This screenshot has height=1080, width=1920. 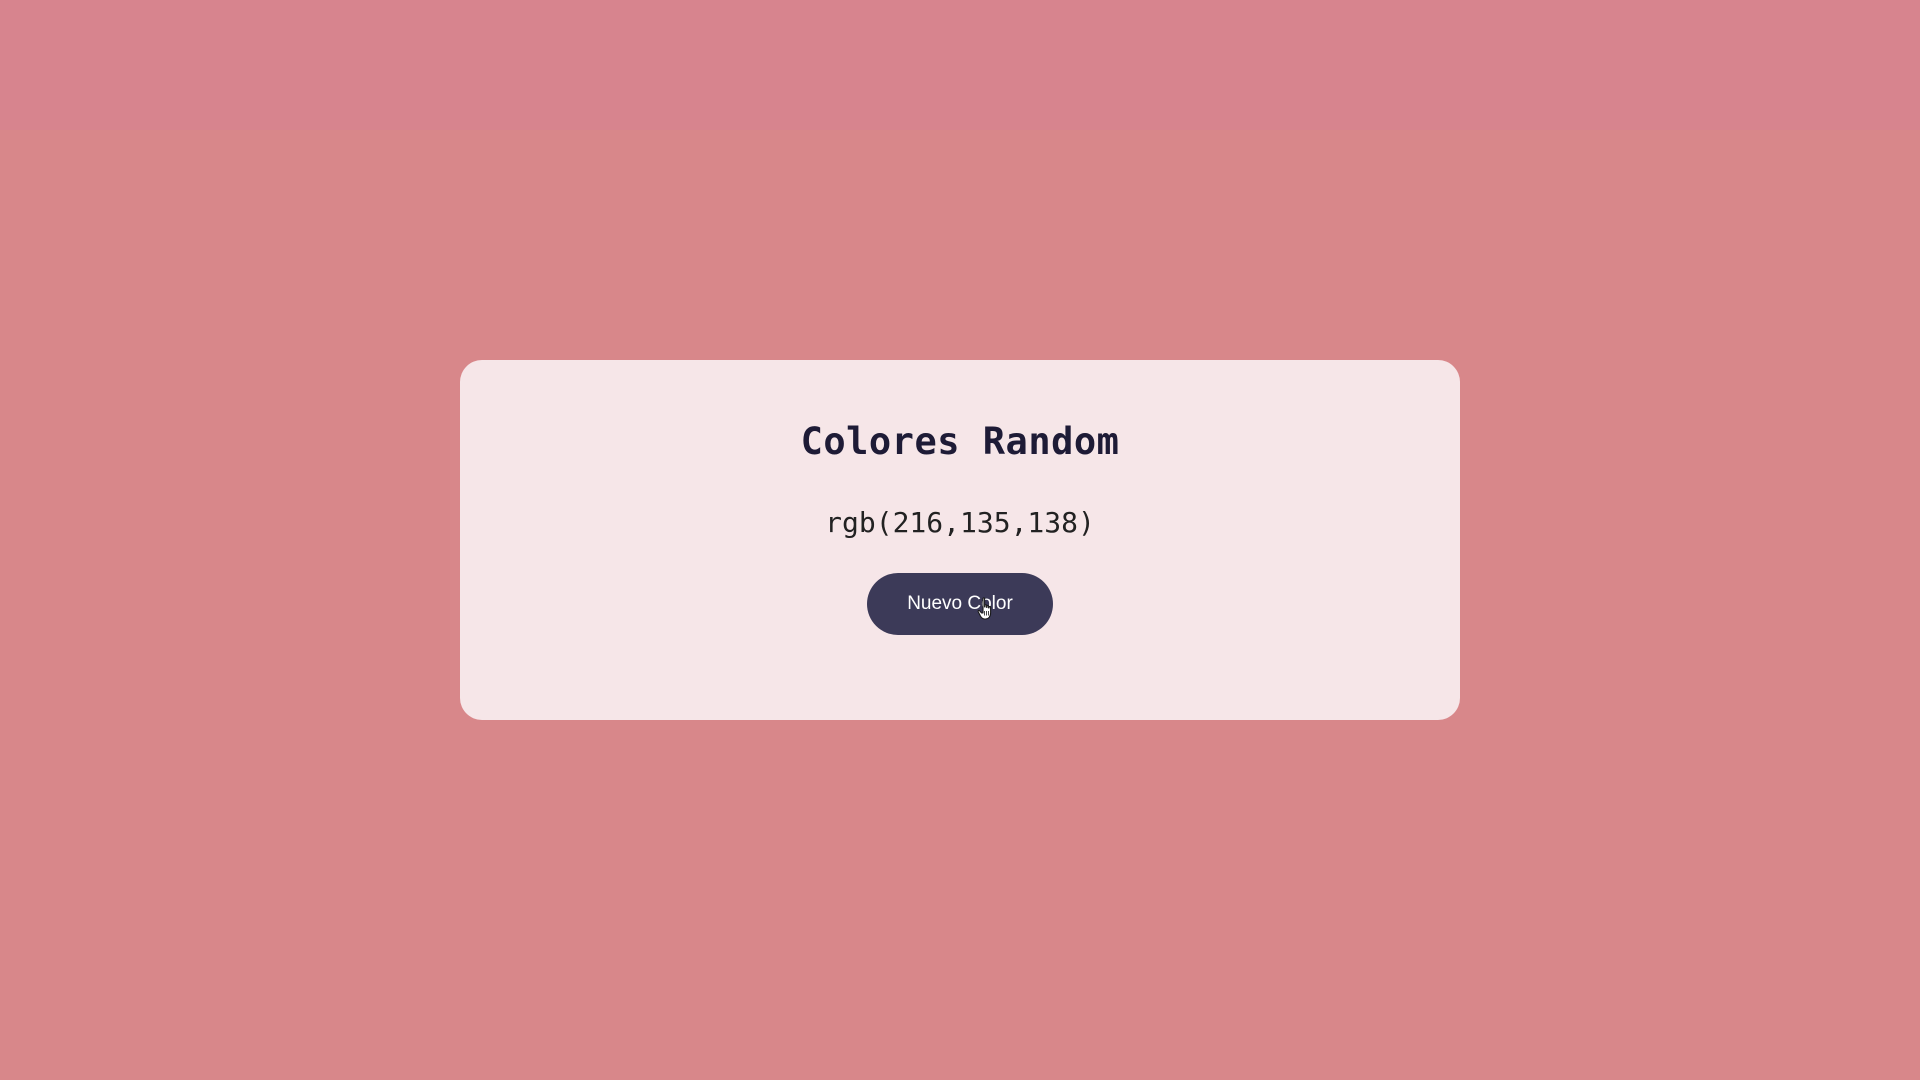 I want to click on top-band, so click(x=960, y=65).